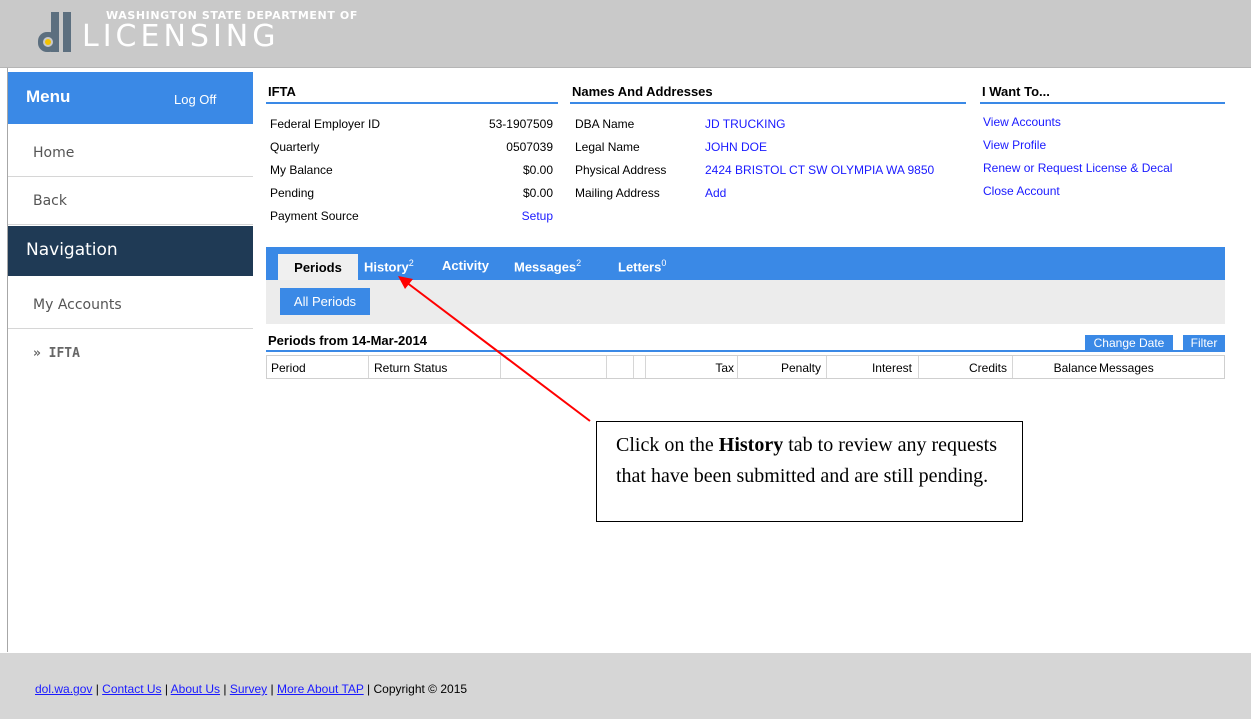 Image resolution: width=1251 pixels, height=719 pixels. I want to click on field-label: Quarterly, so click(295, 147).